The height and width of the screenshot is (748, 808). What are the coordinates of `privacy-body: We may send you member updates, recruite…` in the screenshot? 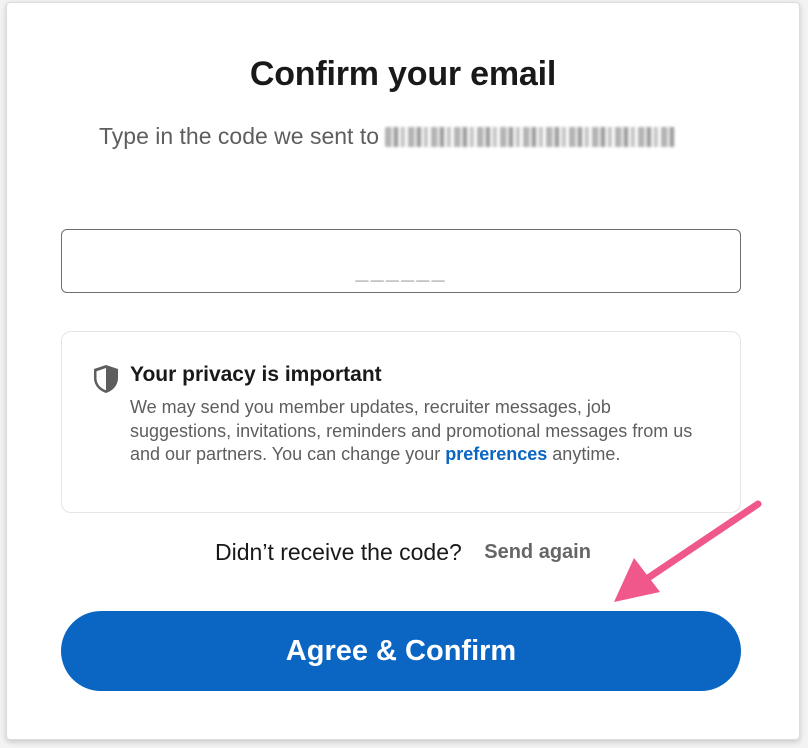 It's located at (420, 431).